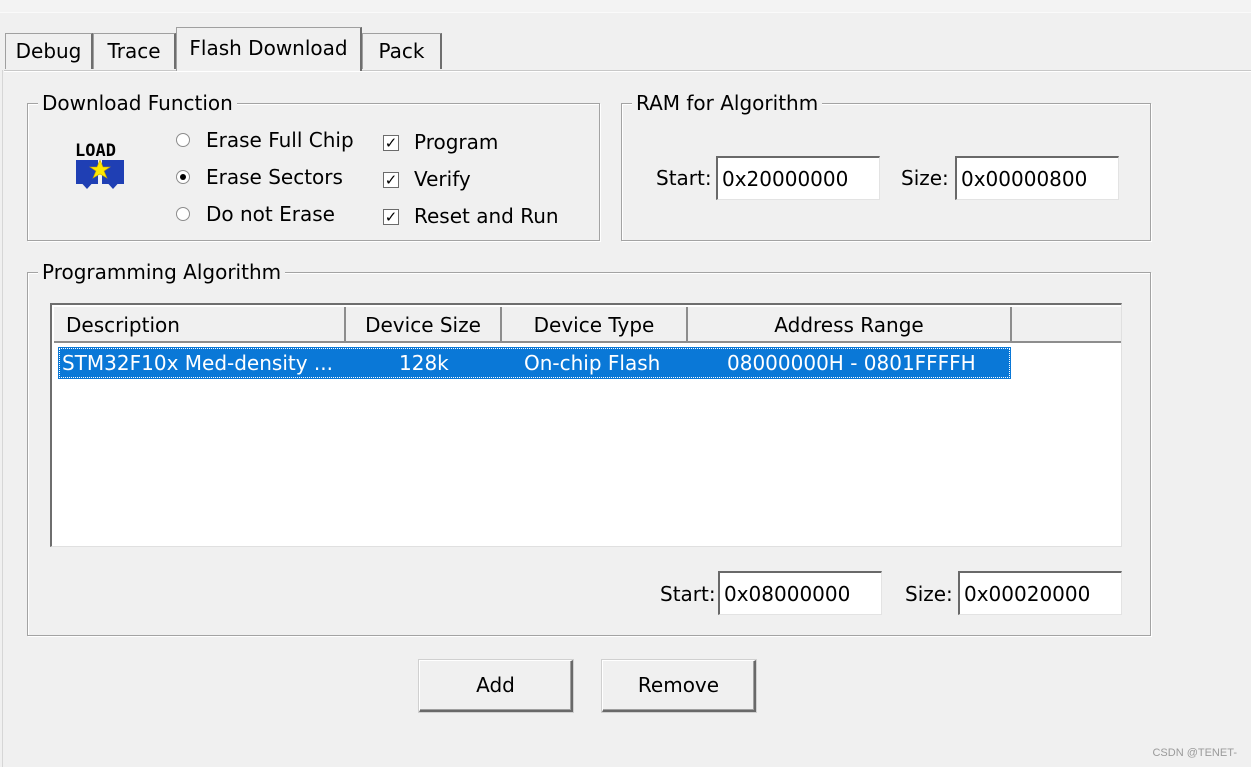  What do you see at coordinates (886, 165) in the screenshot?
I see `ram-for-algorithm-group: RAM for Algorithm Start: Size:` at bounding box center [886, 165].